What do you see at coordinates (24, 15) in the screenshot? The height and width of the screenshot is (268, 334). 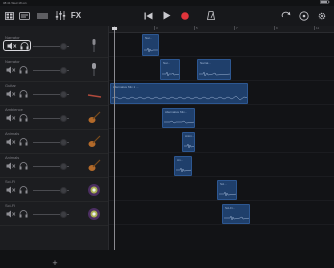 I see `browser-icon` at bounding box center [24, 15].